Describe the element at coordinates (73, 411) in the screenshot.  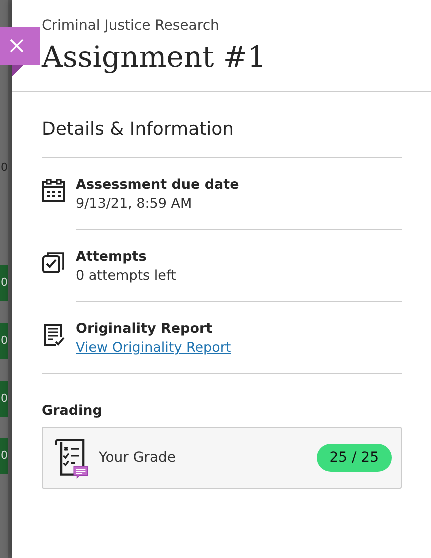
I see `grading-heading: Grading` at that location.